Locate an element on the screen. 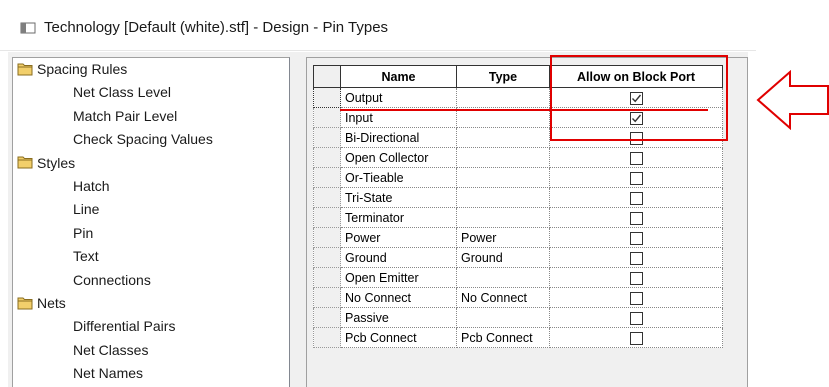 This screenshot has width=829, height=387. app-icon is located at coordinates (28, 28).